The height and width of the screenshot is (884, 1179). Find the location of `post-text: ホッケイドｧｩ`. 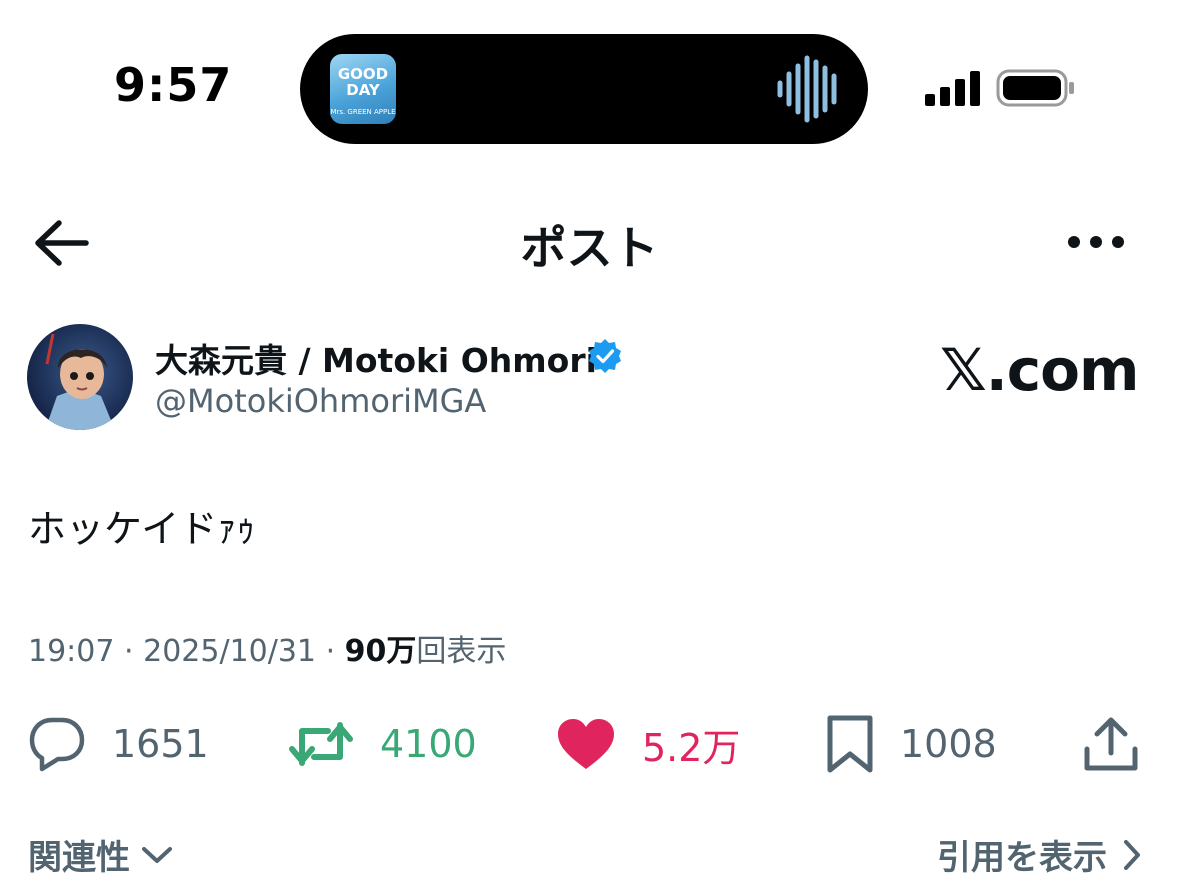

post-text: ホッケイドｧｩ is located at coordinates (142, 529).